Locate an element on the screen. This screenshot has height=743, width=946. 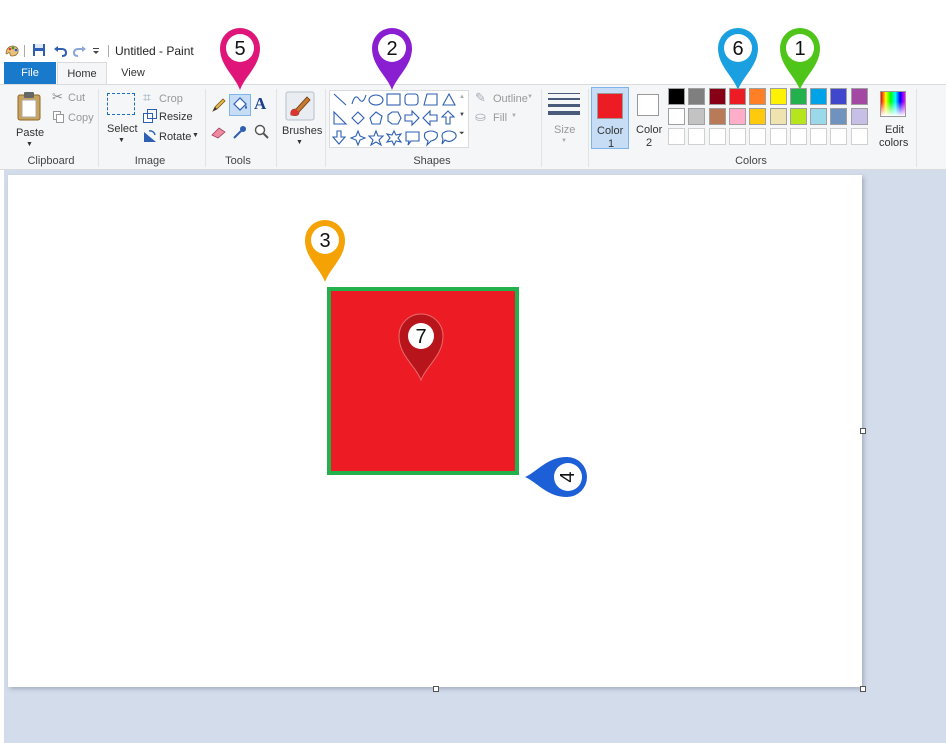
undo-icon is located at coordinates (60, 50).